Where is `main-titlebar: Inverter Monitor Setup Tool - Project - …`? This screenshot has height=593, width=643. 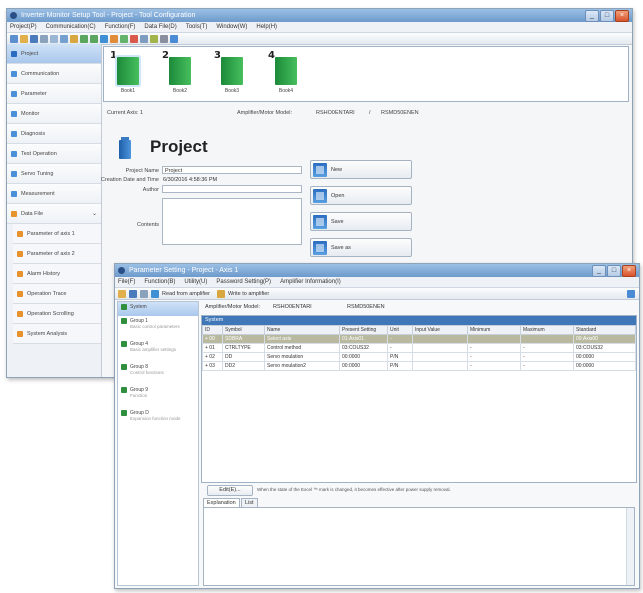
main-titlebar: Inverter Monitor Setup Tool - Project - … is located at coordinates (319, 15).